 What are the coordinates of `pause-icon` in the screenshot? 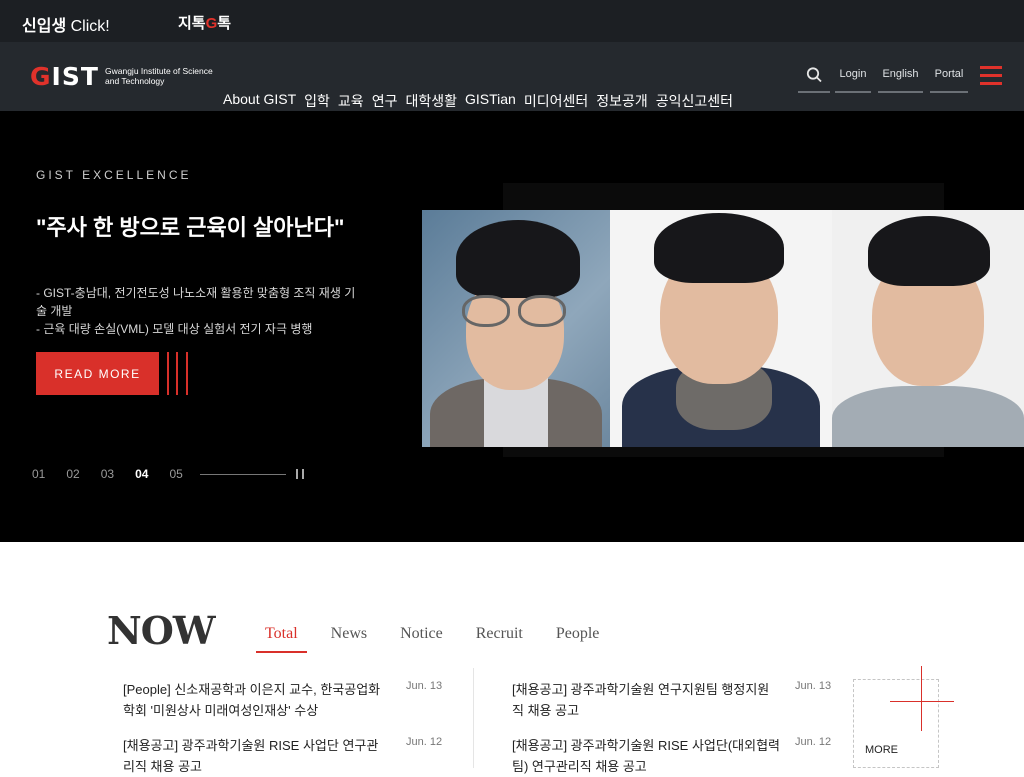 It's located at (299, 474).